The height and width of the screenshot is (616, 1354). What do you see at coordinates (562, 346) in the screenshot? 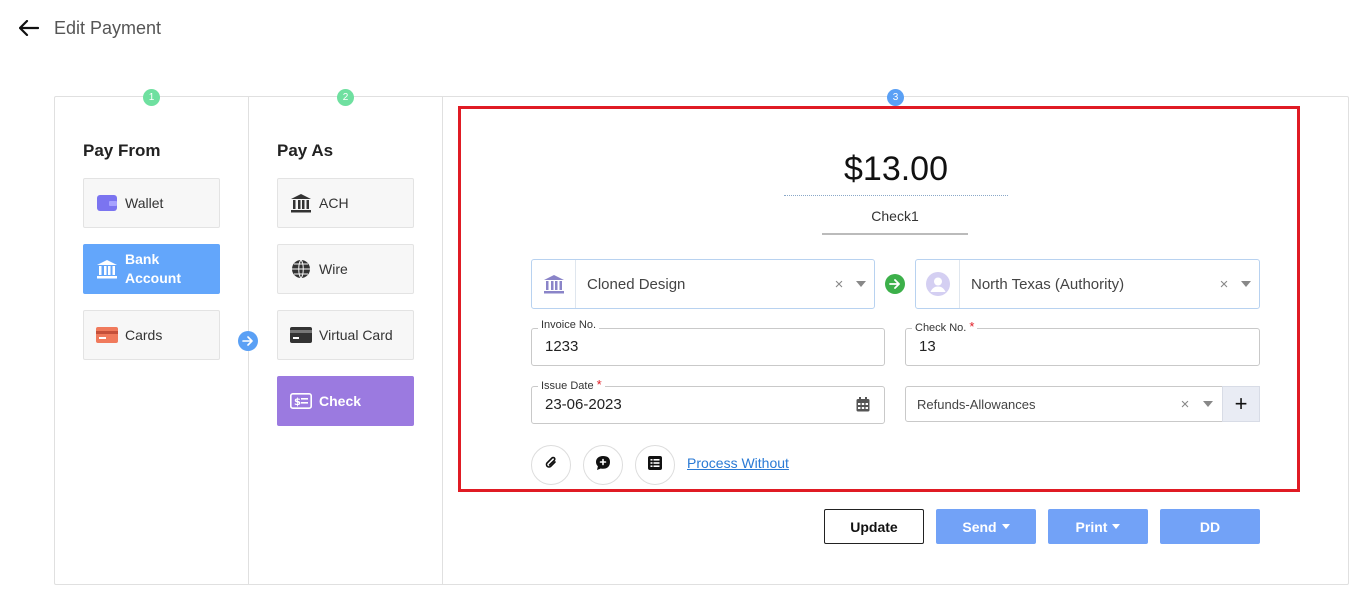
I see `invoice-no-value: 1233` at bounding box center [562, 346].